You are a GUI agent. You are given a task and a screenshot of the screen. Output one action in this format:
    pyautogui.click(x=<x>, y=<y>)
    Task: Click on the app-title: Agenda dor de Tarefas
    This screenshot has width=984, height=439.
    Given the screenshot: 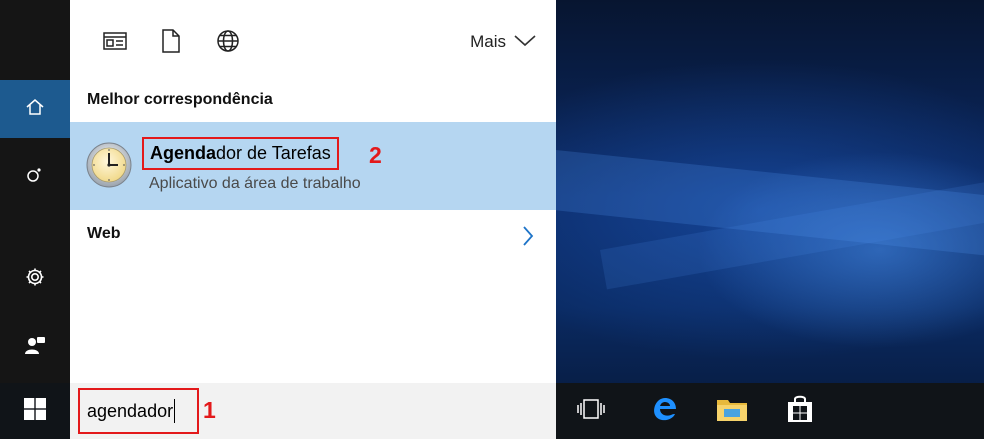 What is the action you would take?
    pyautogui.click(x=240, y=153)
    